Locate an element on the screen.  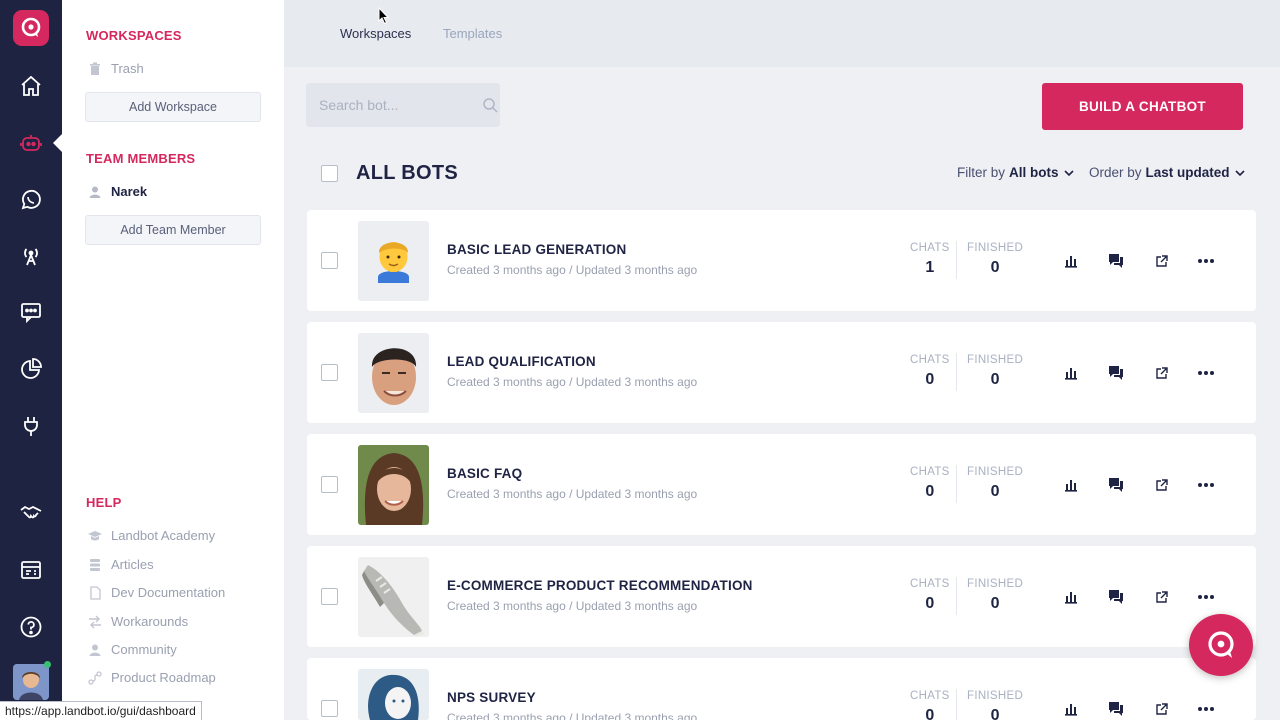
help-item-label: Articles is located at coordinates (132, 564).